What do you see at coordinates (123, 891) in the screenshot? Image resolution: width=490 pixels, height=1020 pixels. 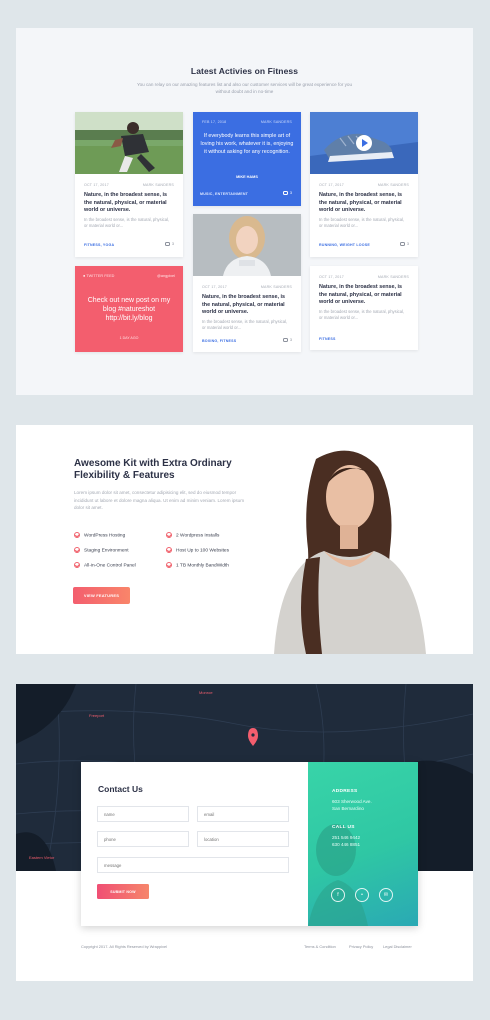 I see `submit-button: SUBMIT NOW` at bounding box center [123, 891].